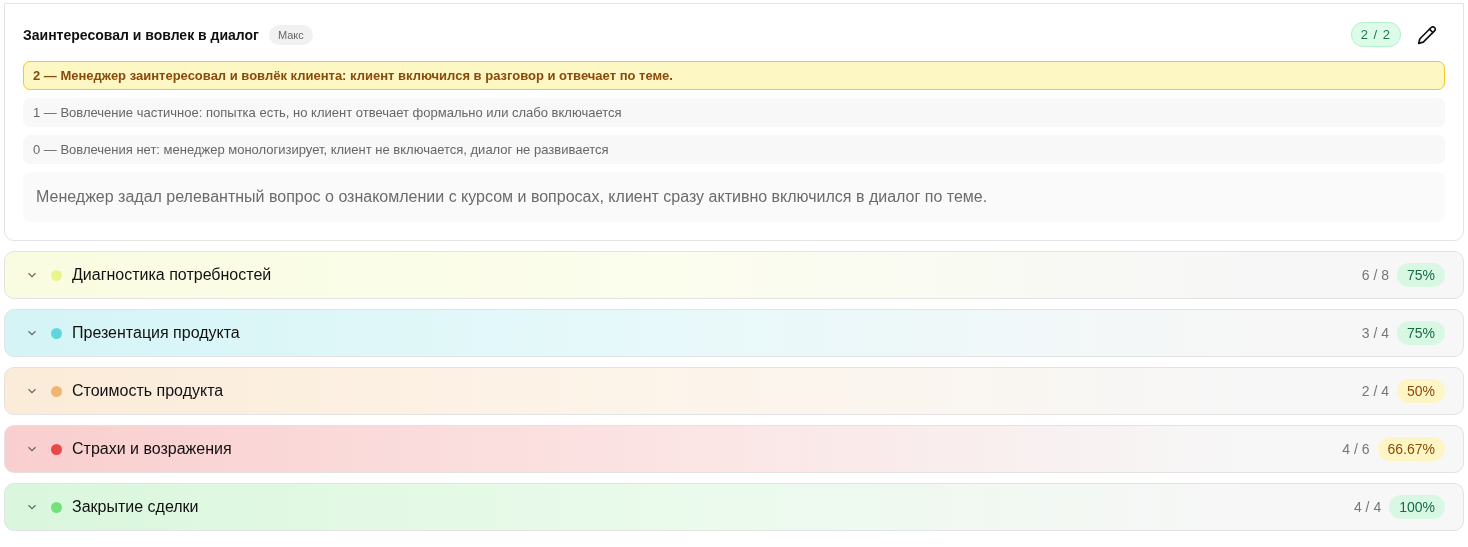 The image size is (1468, 547). Describe the element at coordinates (1375, 391) in the screenshot. I see `section-score: 2 / 4` at that location.